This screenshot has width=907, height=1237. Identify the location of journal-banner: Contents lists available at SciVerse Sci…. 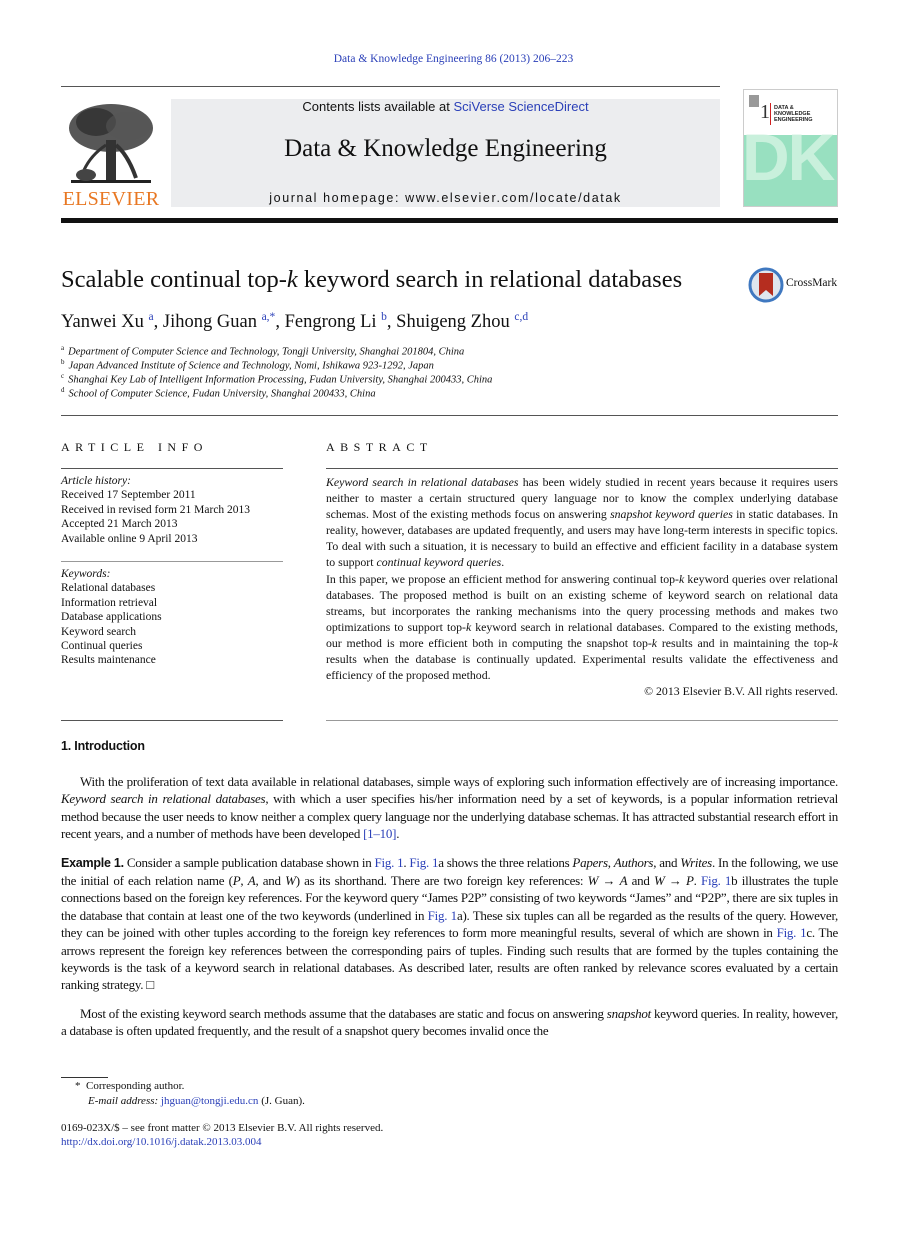
(445, 153).